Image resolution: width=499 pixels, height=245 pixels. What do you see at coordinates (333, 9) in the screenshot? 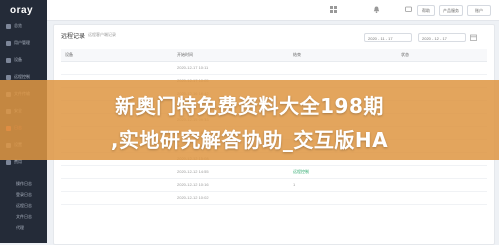
I see `grid-icon` at bounding box center [333, 9].